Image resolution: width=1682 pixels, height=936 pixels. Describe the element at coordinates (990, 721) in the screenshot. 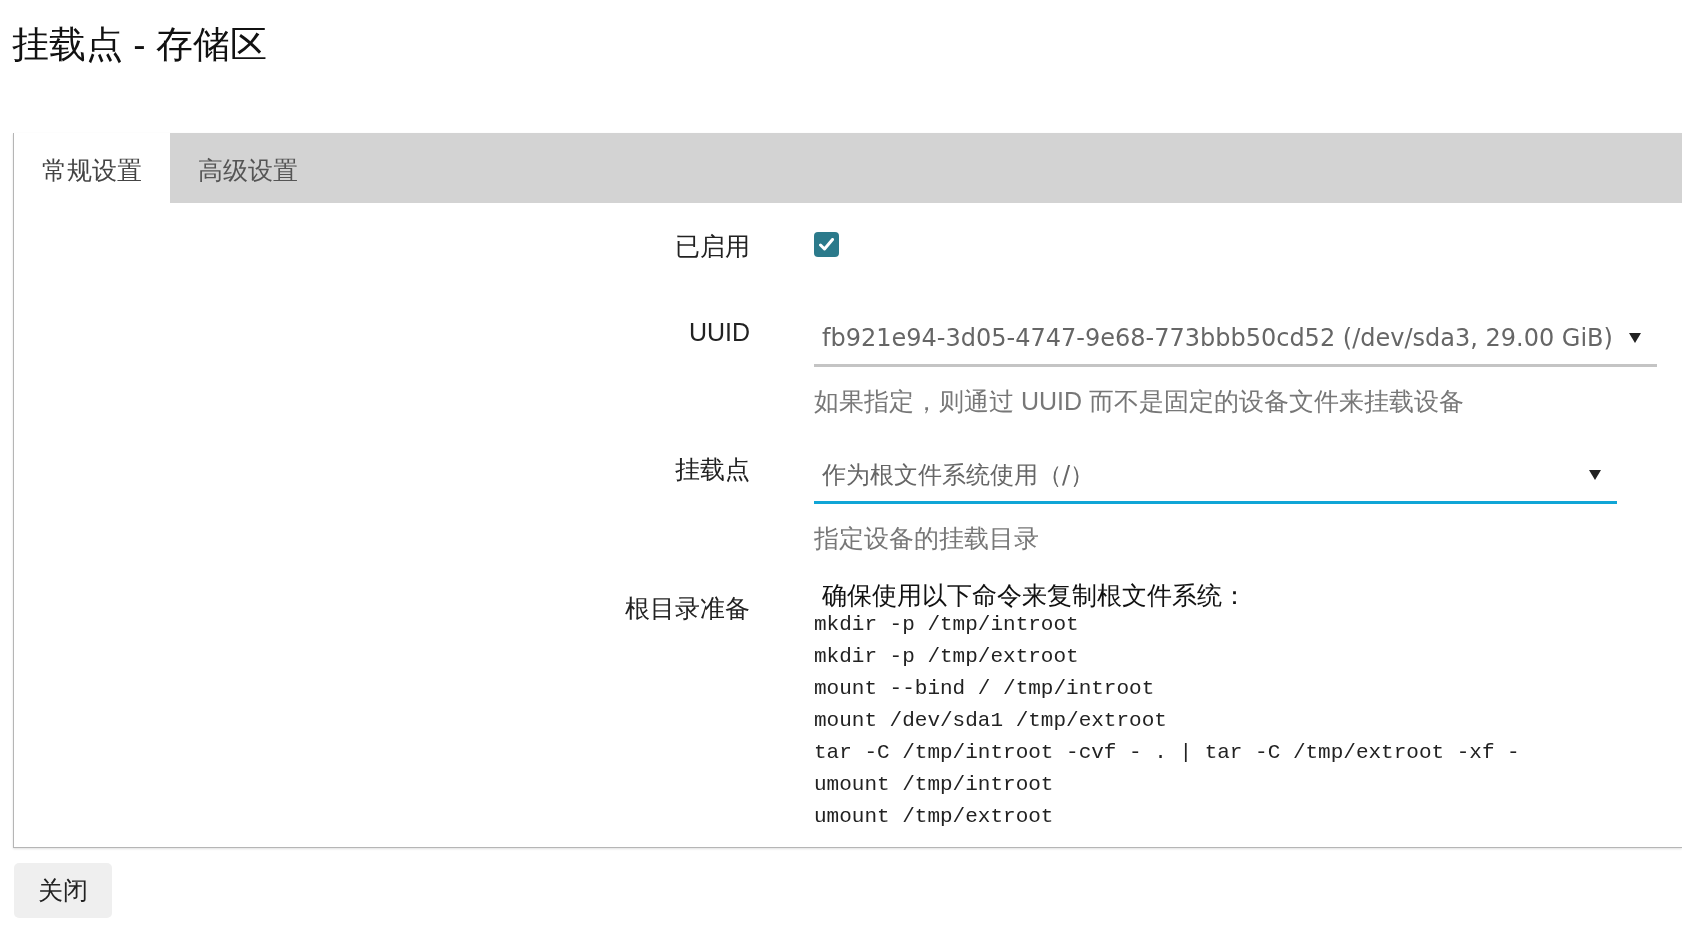

I see `command-line: mount /dev/sda1 /tmp/extroot` at that location.